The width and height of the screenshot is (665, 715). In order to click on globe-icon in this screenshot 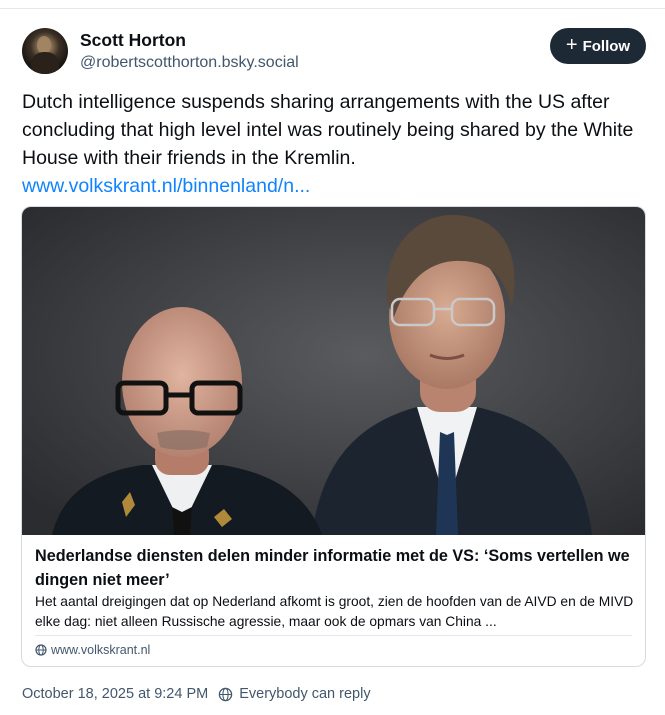, I will do `click(41, 650)`.